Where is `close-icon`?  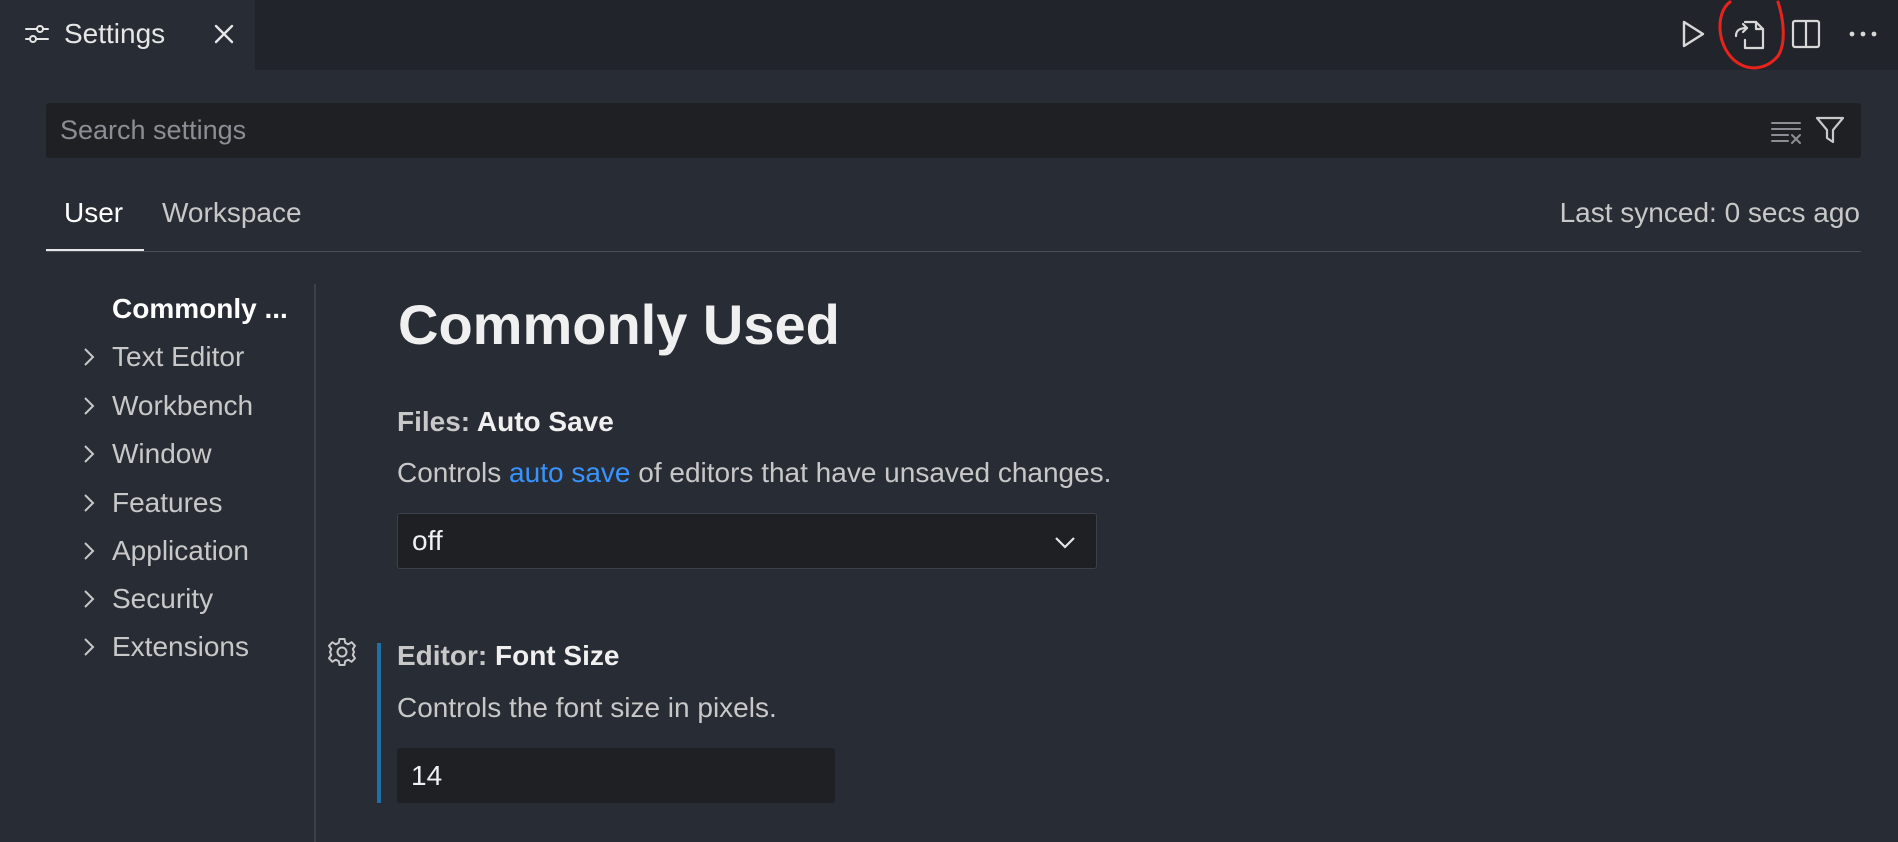
close-icon is located at coordinates (224, 34).